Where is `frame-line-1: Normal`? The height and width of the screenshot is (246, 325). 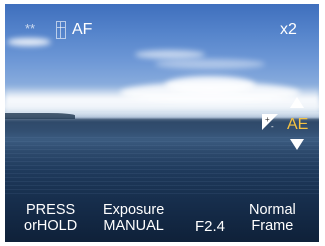
frame-line-1: Normal is located at coordinates (272, 210).